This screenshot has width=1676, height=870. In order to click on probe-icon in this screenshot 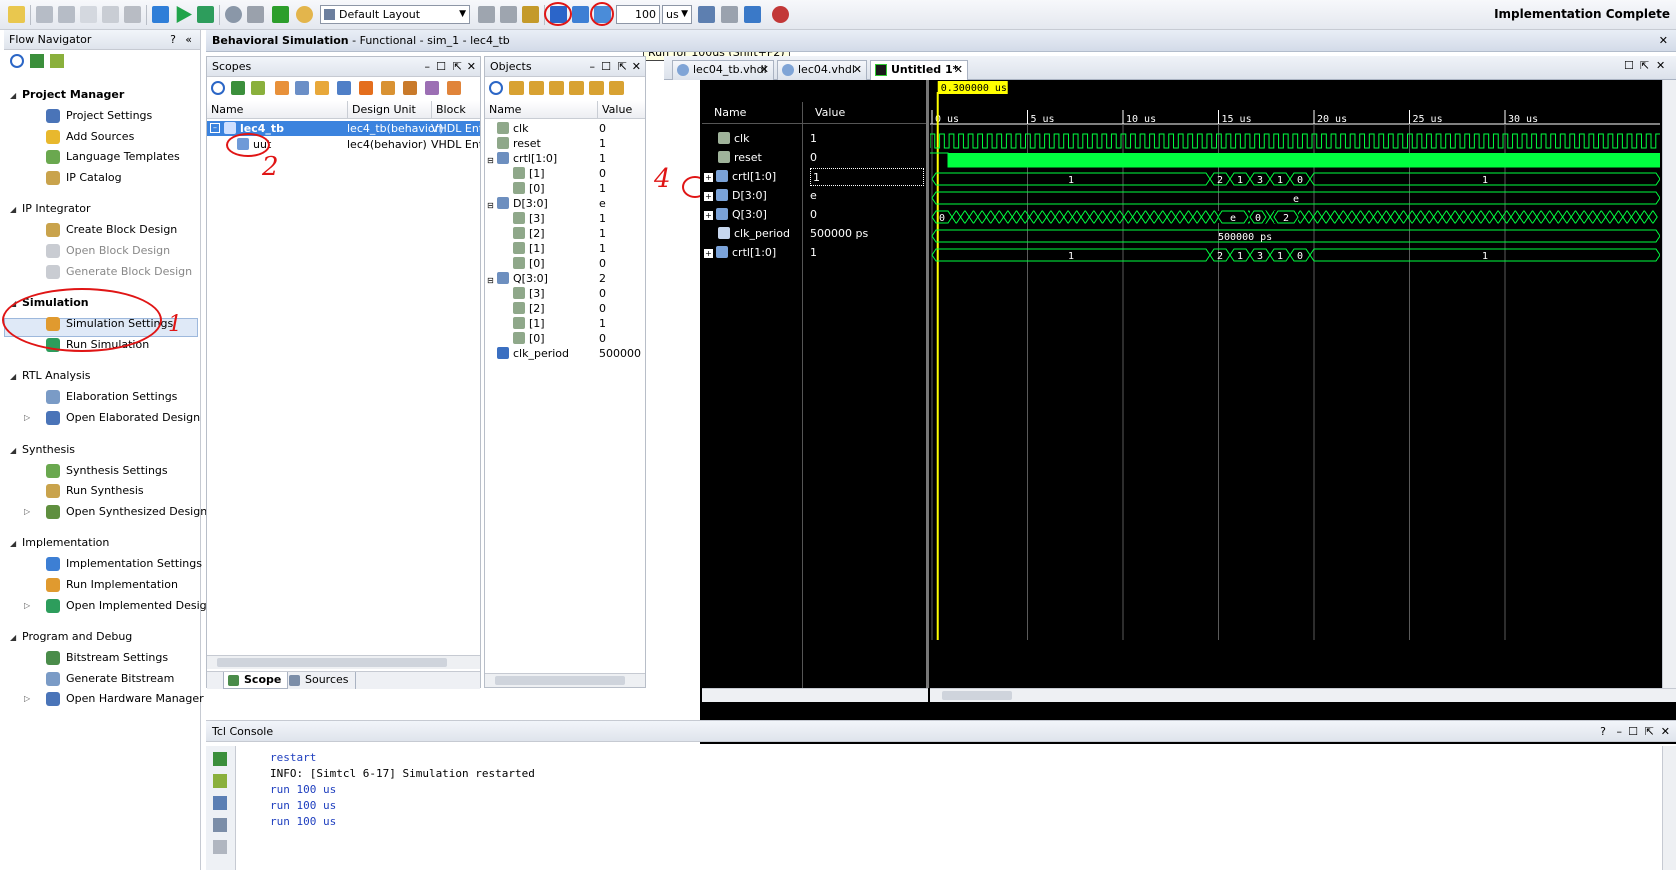, I will do `click(508, 14)`.